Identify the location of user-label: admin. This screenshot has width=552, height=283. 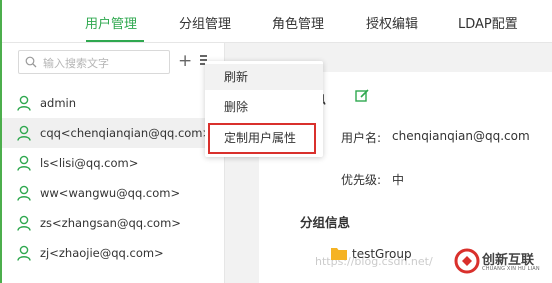
(58, 103).